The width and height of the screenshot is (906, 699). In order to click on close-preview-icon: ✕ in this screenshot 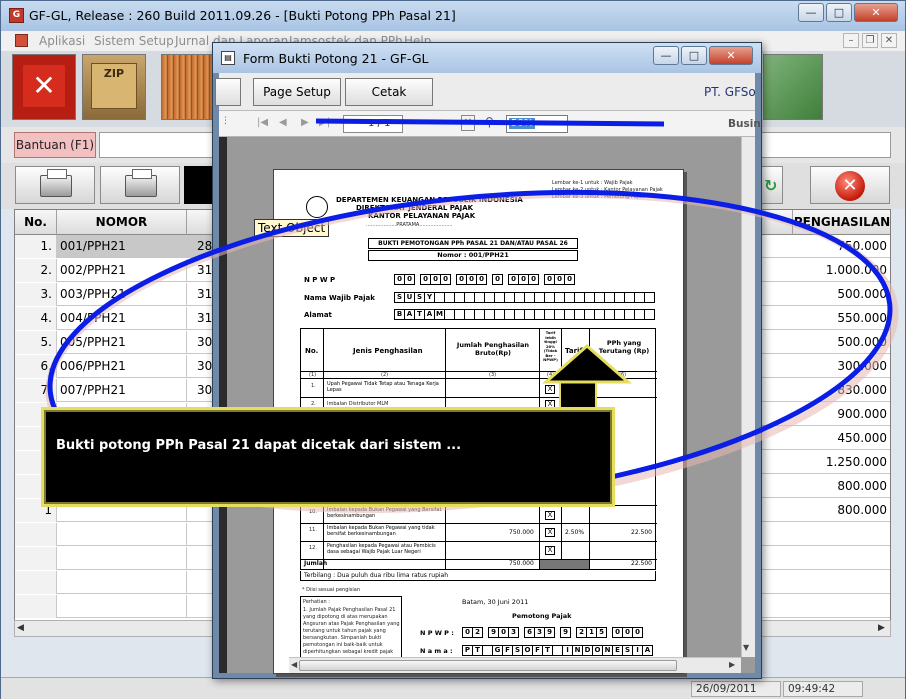, I will do `click(468, 123)`.